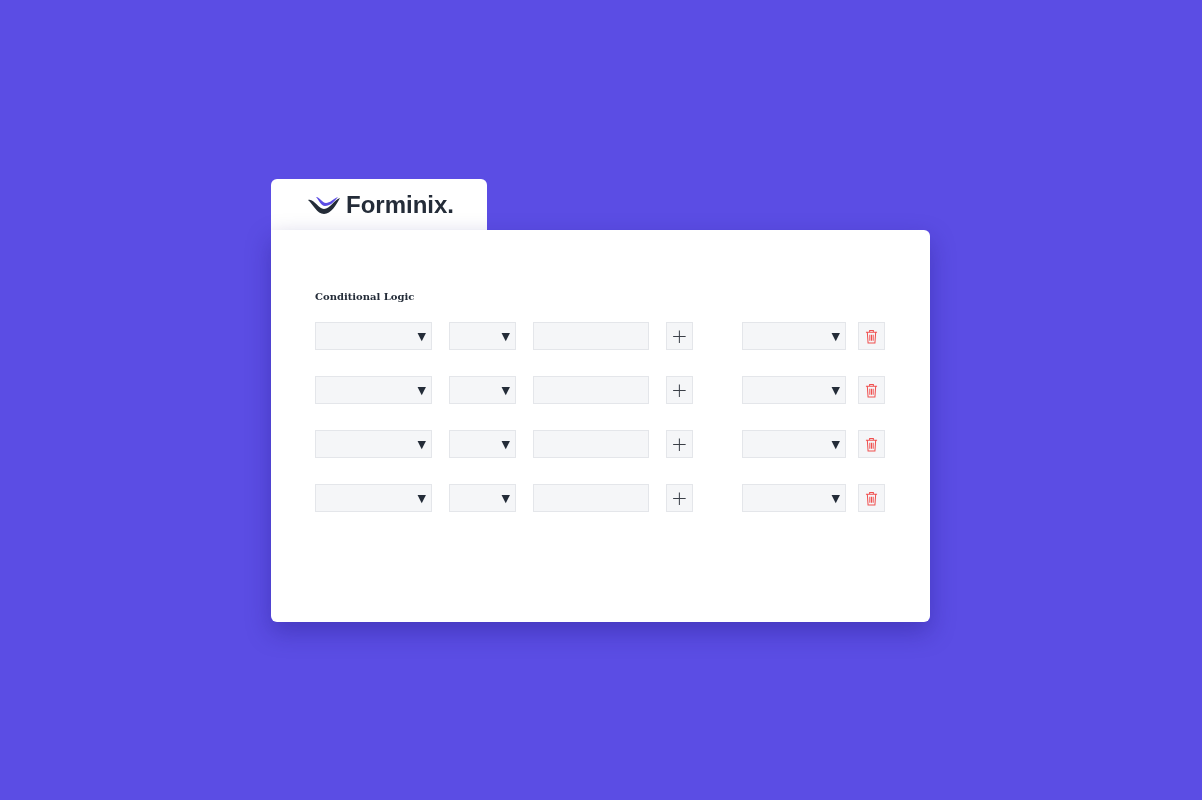  What do you see at coordinates (400, 204) in the screenshot?
I see `brand-name: Forminix.` at bounding box center [400, 204].